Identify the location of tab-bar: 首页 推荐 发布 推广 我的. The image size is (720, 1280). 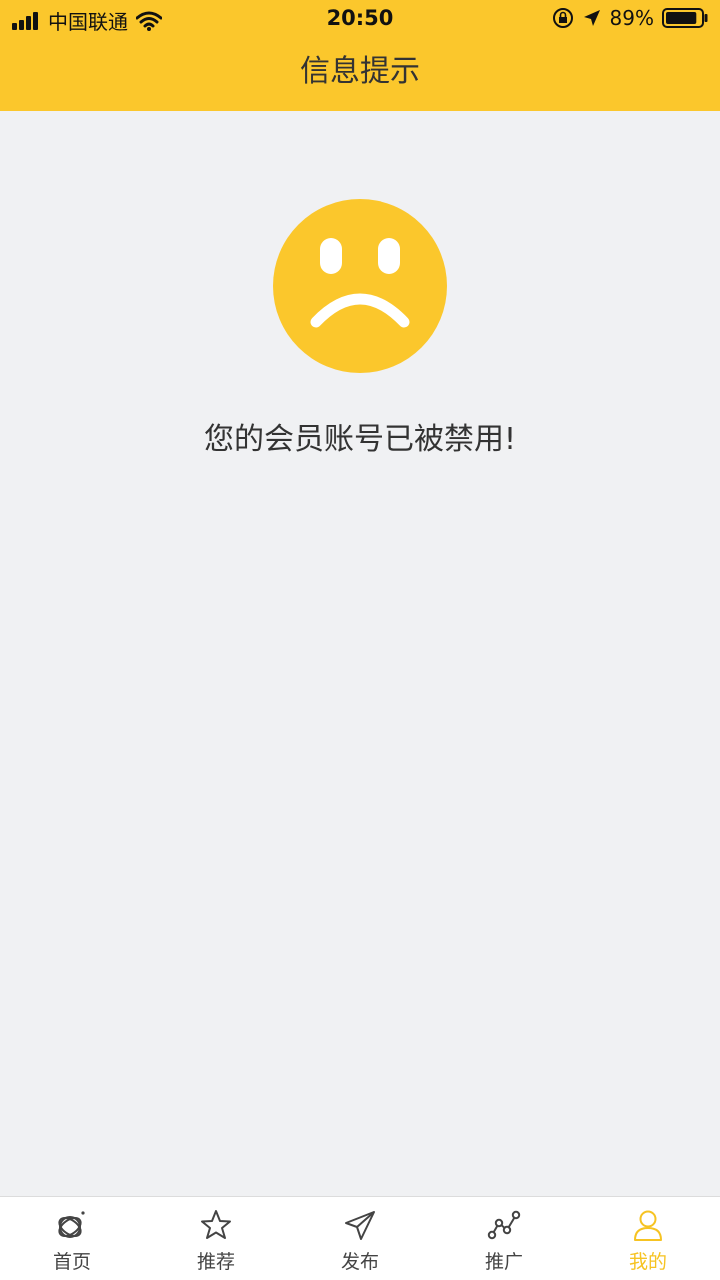
(360, 1238).